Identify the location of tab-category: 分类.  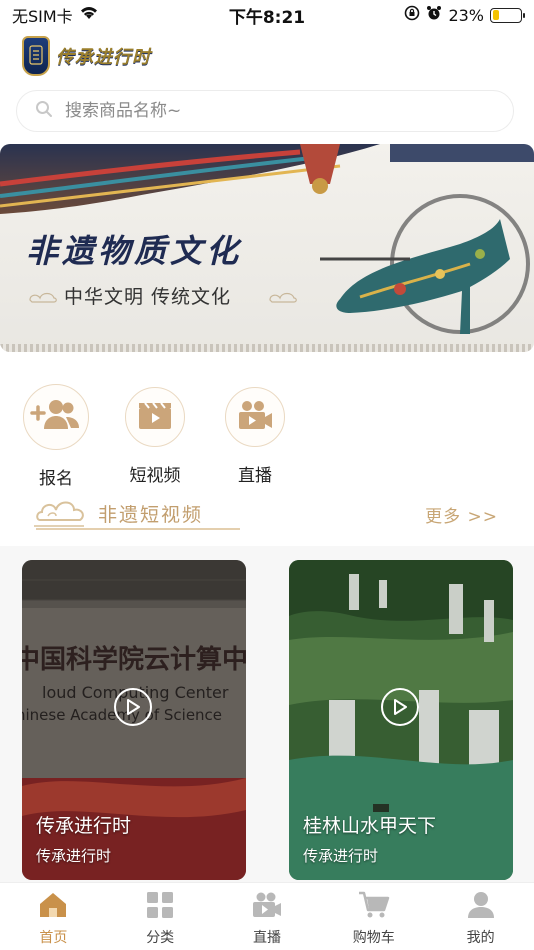
(160, 916).